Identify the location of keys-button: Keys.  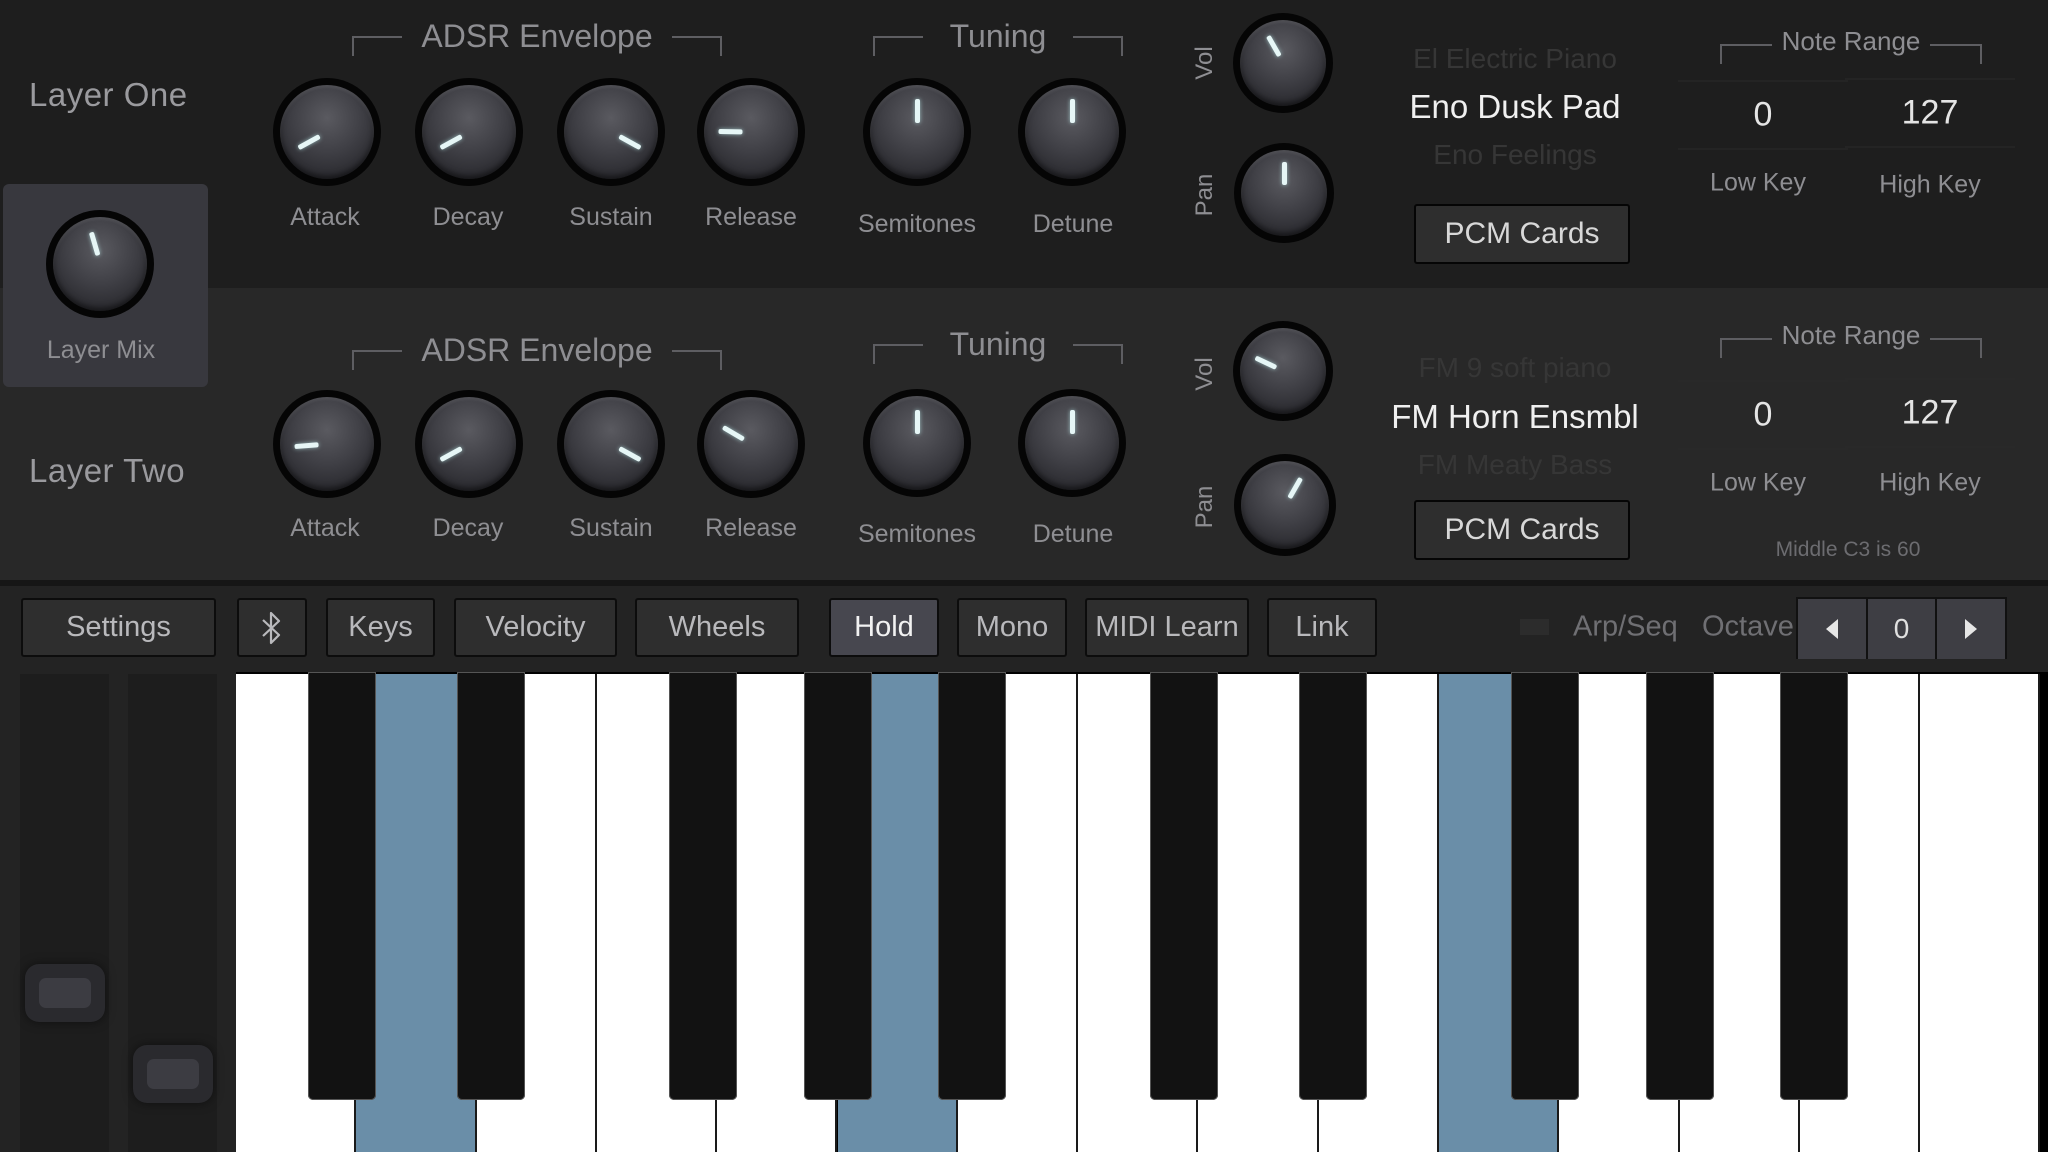
(380, 627).